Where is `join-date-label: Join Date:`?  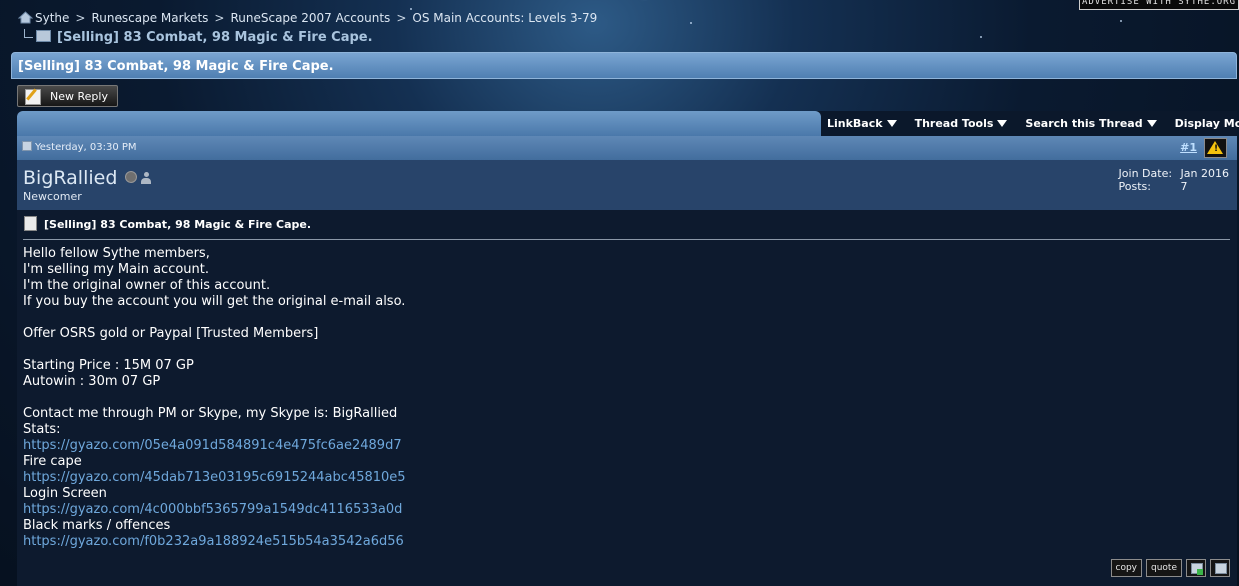
join-date-label: Join Date: is located at coordinates (1145, 173).